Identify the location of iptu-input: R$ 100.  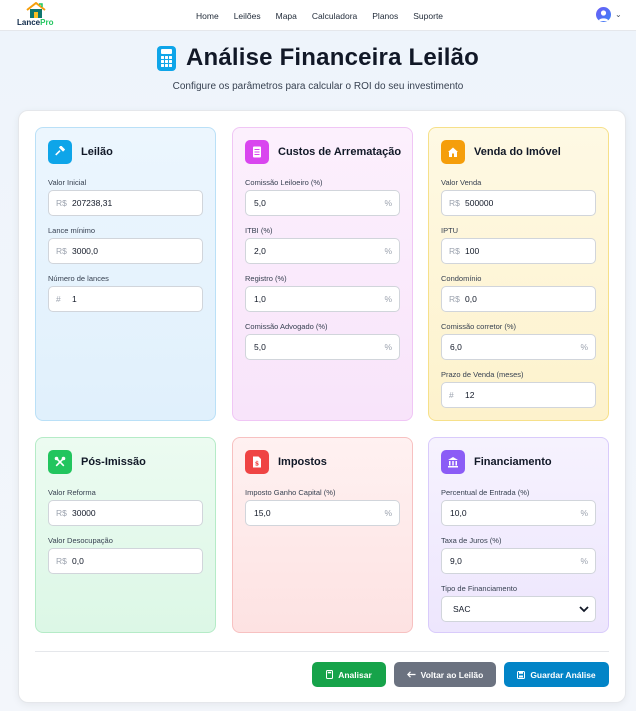
(518, 251).